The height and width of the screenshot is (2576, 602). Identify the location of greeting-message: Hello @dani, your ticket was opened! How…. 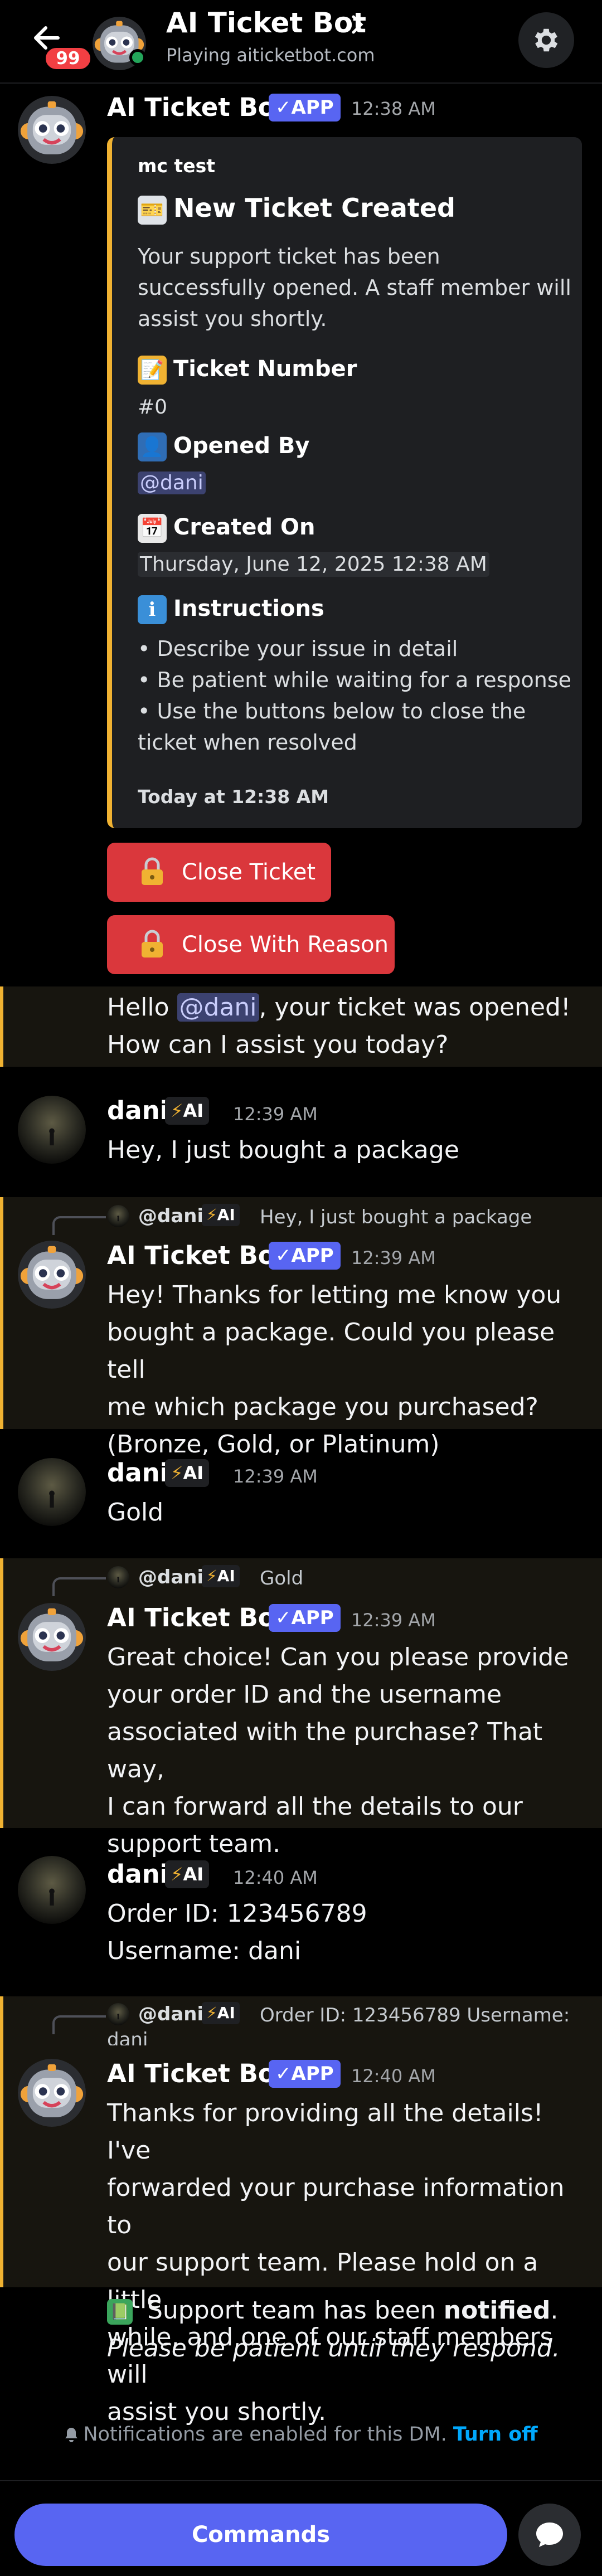
(339, 1026).